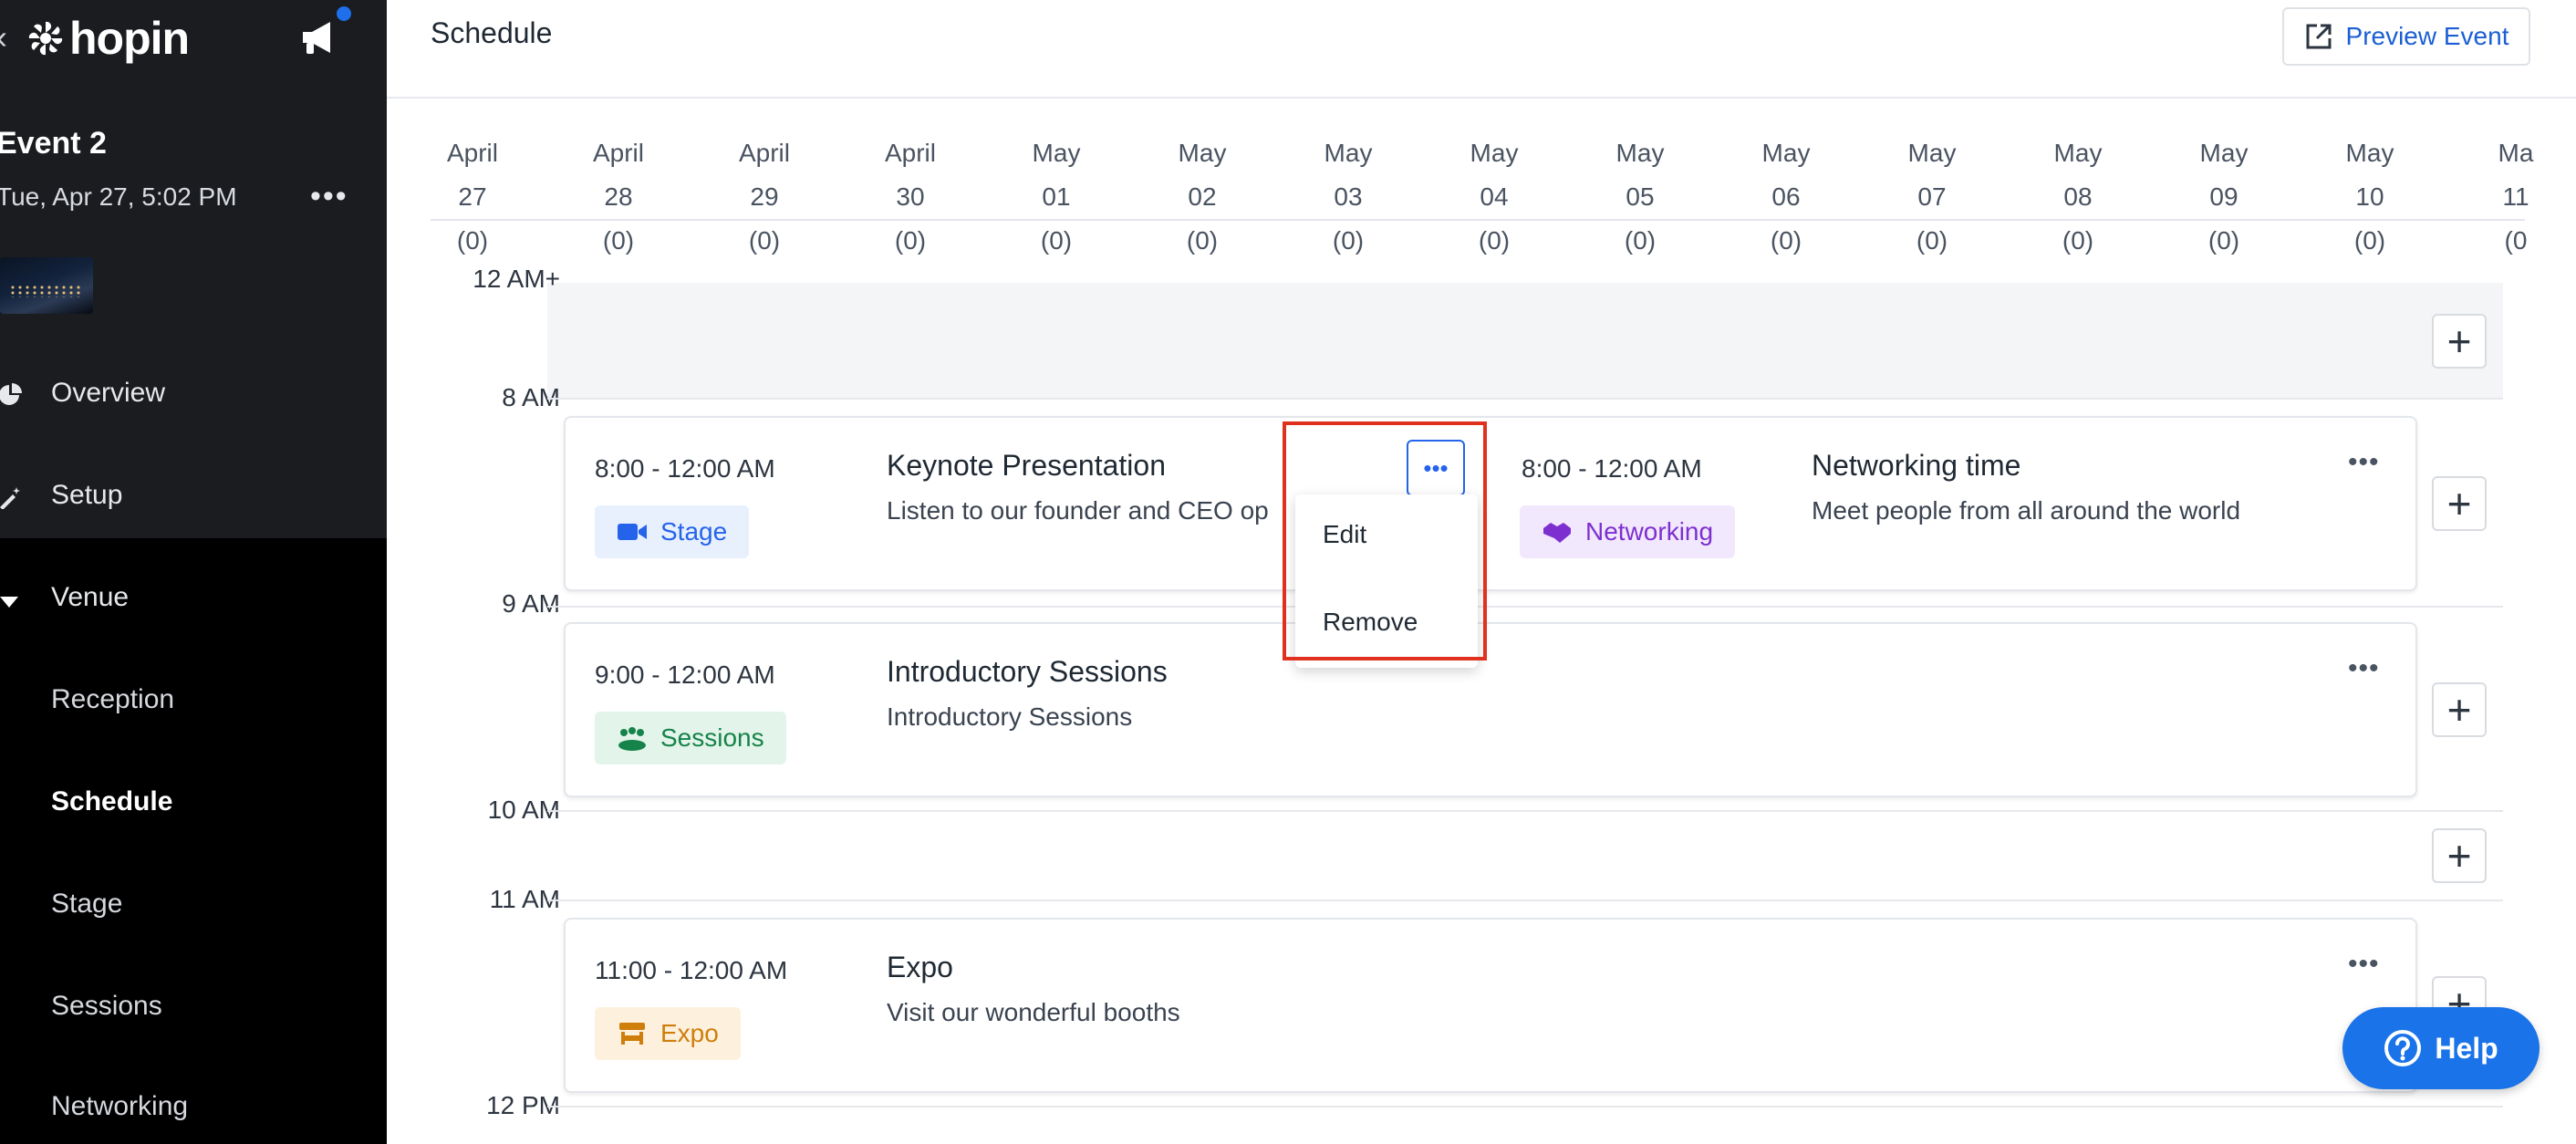 The width and height of the screenshot is (2576, 1144). What do you see at coordinates (523, 1105) in the screenshot?
I see `time-label: 12 PM` at bounding box center [523, 1105].